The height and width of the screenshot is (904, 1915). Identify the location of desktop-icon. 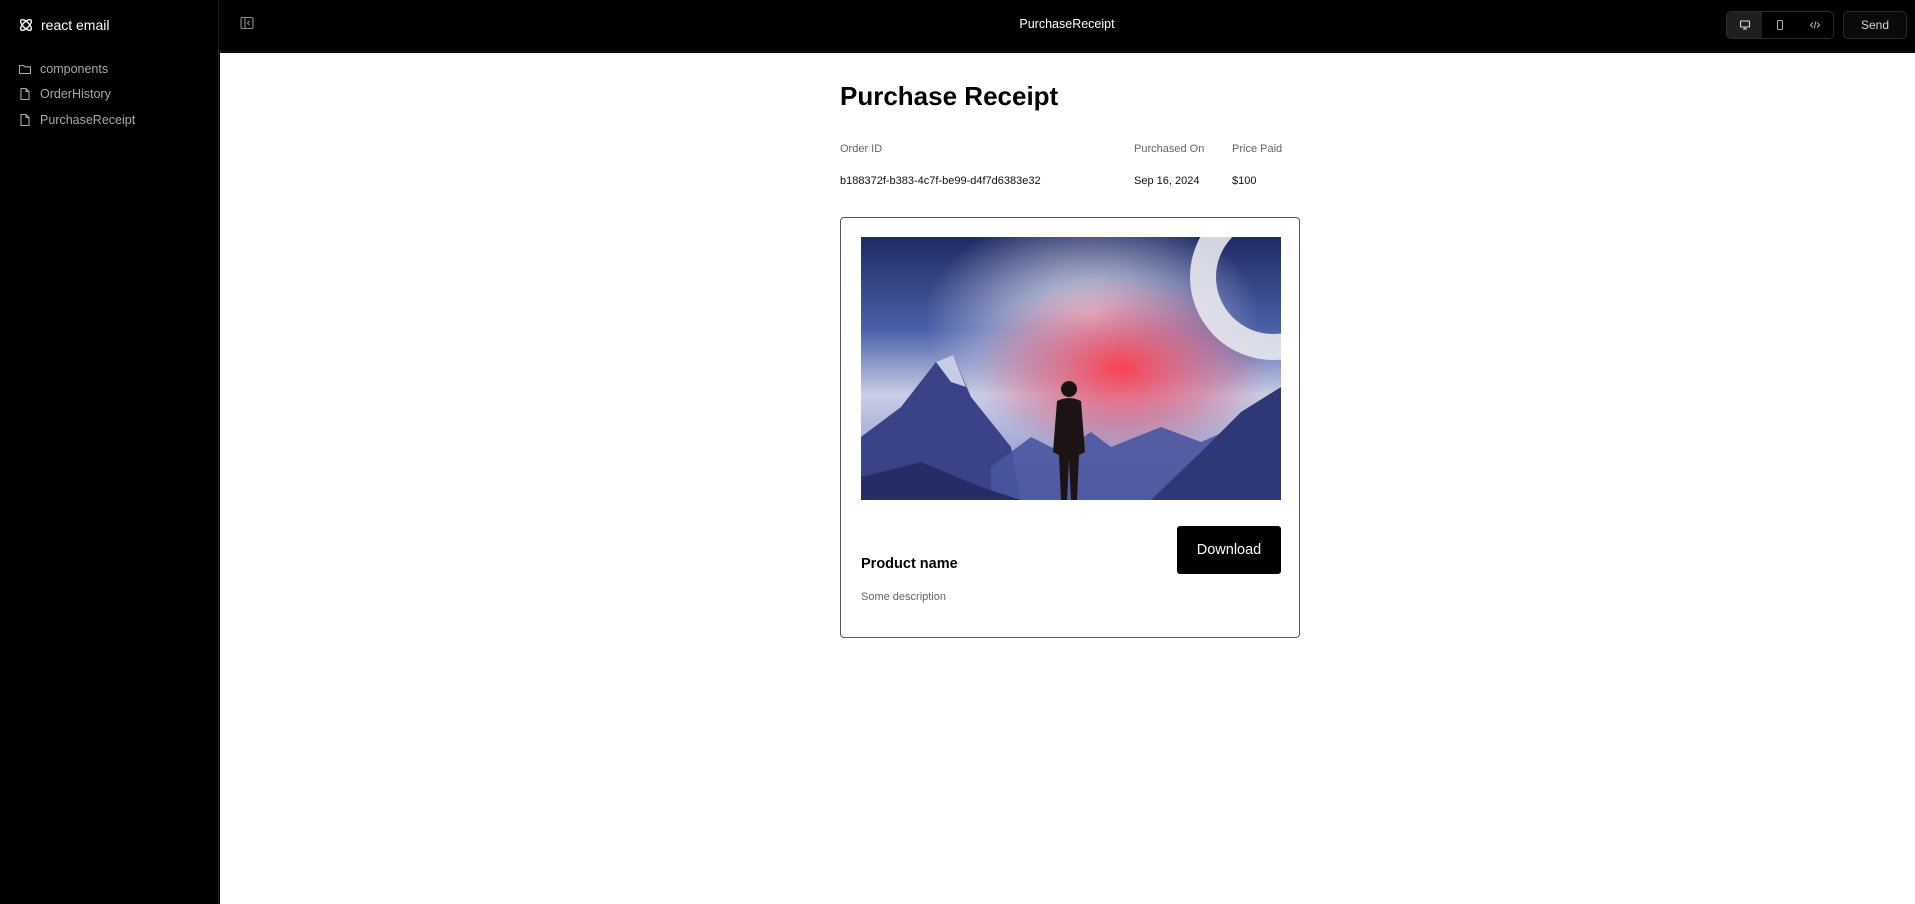
(1744, 25).